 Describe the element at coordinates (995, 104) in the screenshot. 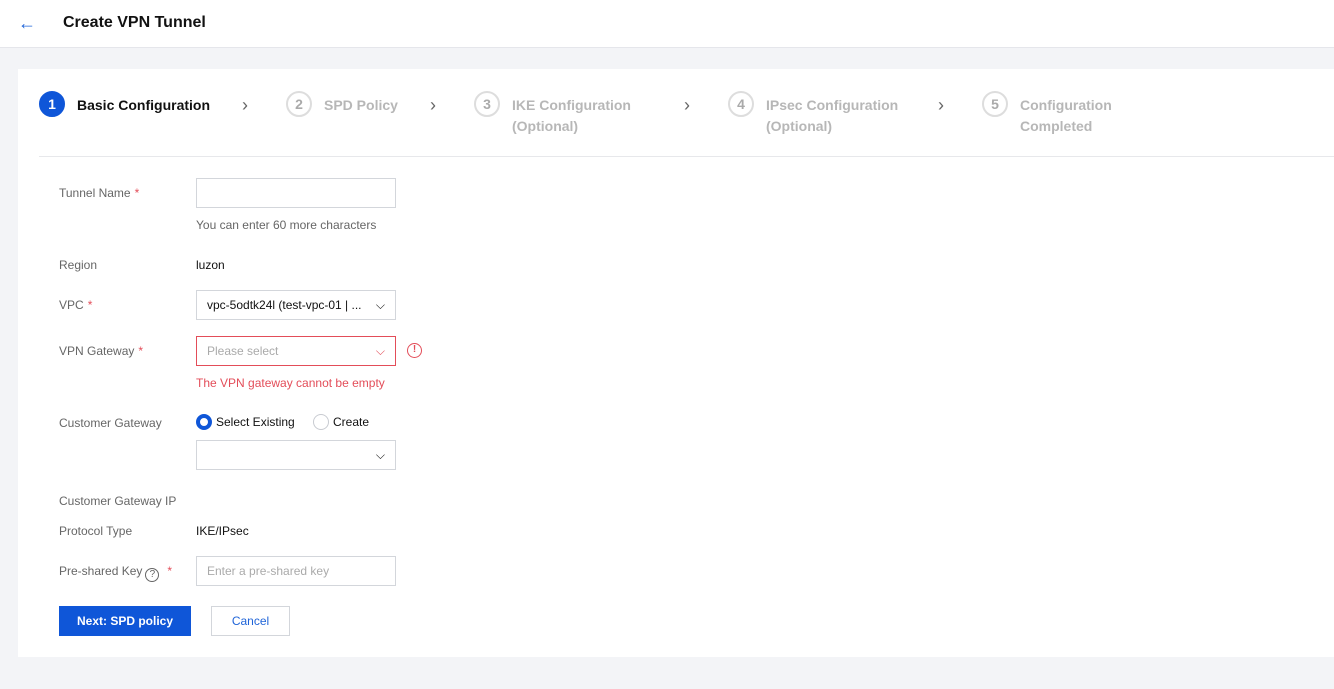

I see `step-number: 5` at that location.